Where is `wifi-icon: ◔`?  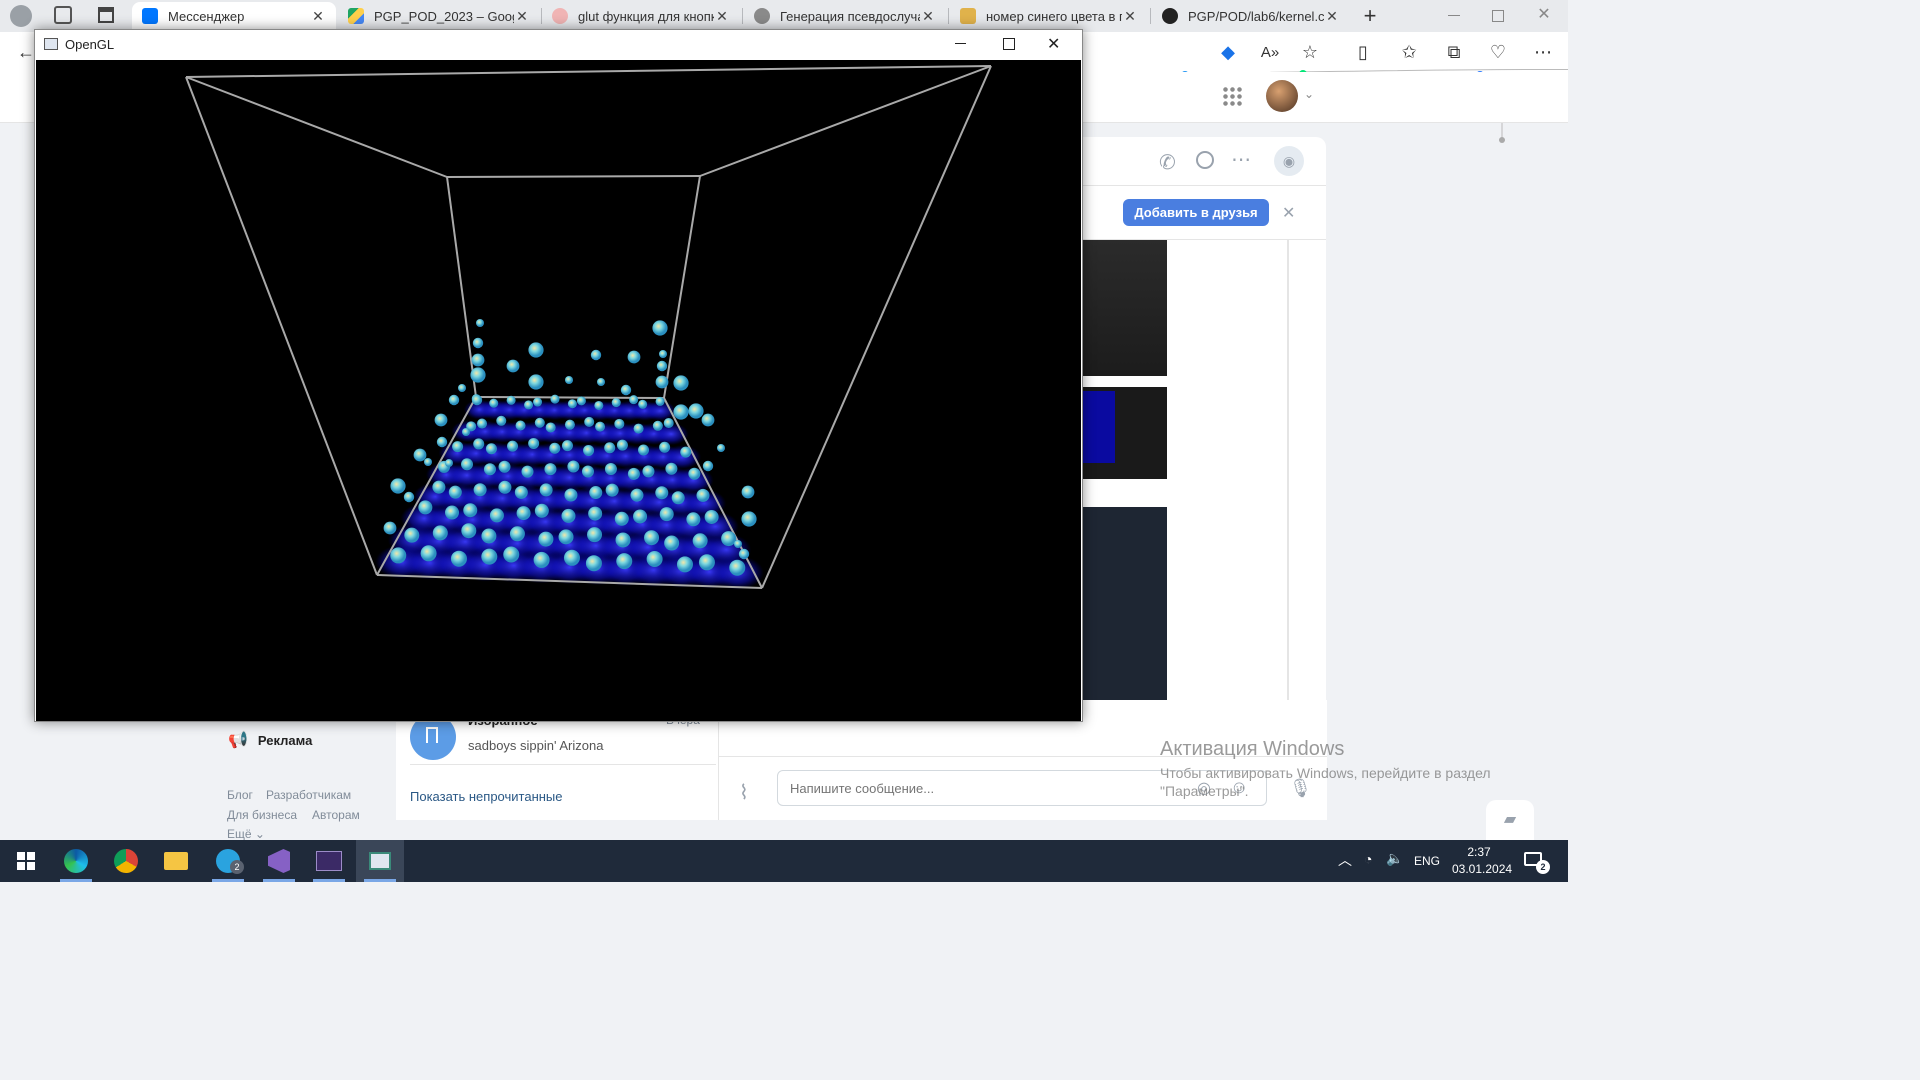
wifi-icon: ◔ is located at coordinates (1368, 859).